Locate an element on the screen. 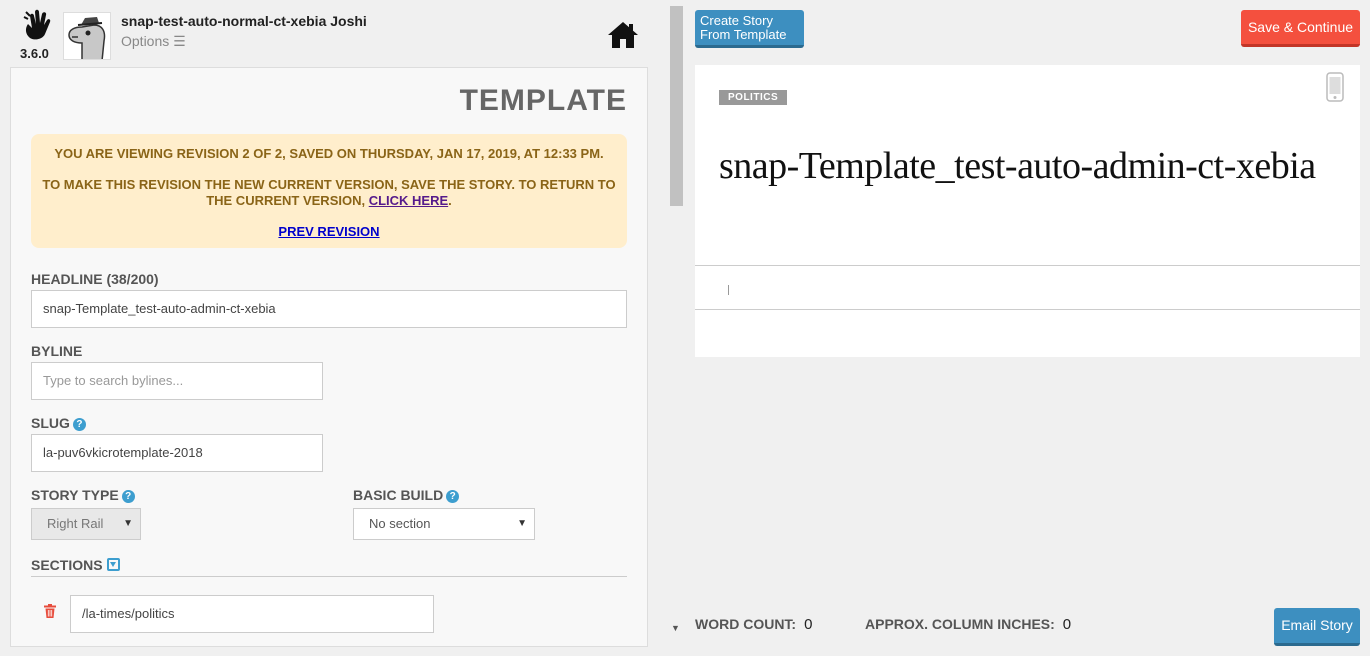  panel-title: TEMPLATE is located at coordinates (543, 100).